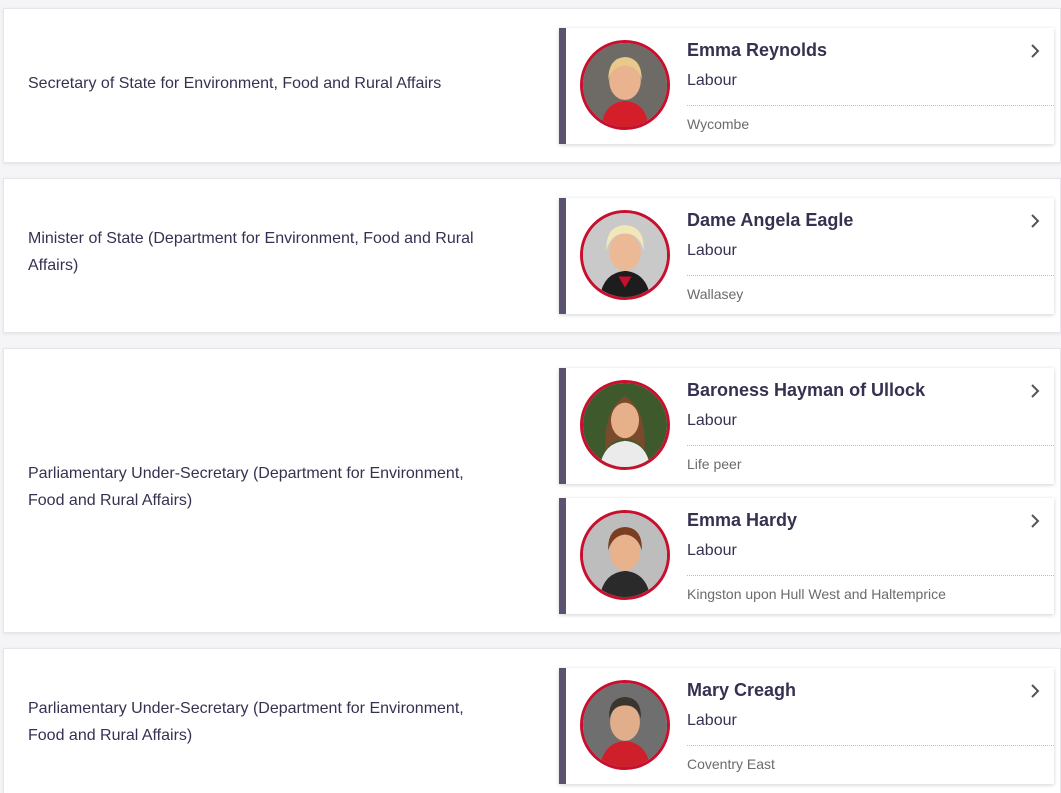 The height and width of the screenshot is (793, 1061). Describe the element at coordinates (806, 86) in the screenshot. I see `member-card-emma-reynolds: Emma Reynolds Labour Wycombe` at that location.